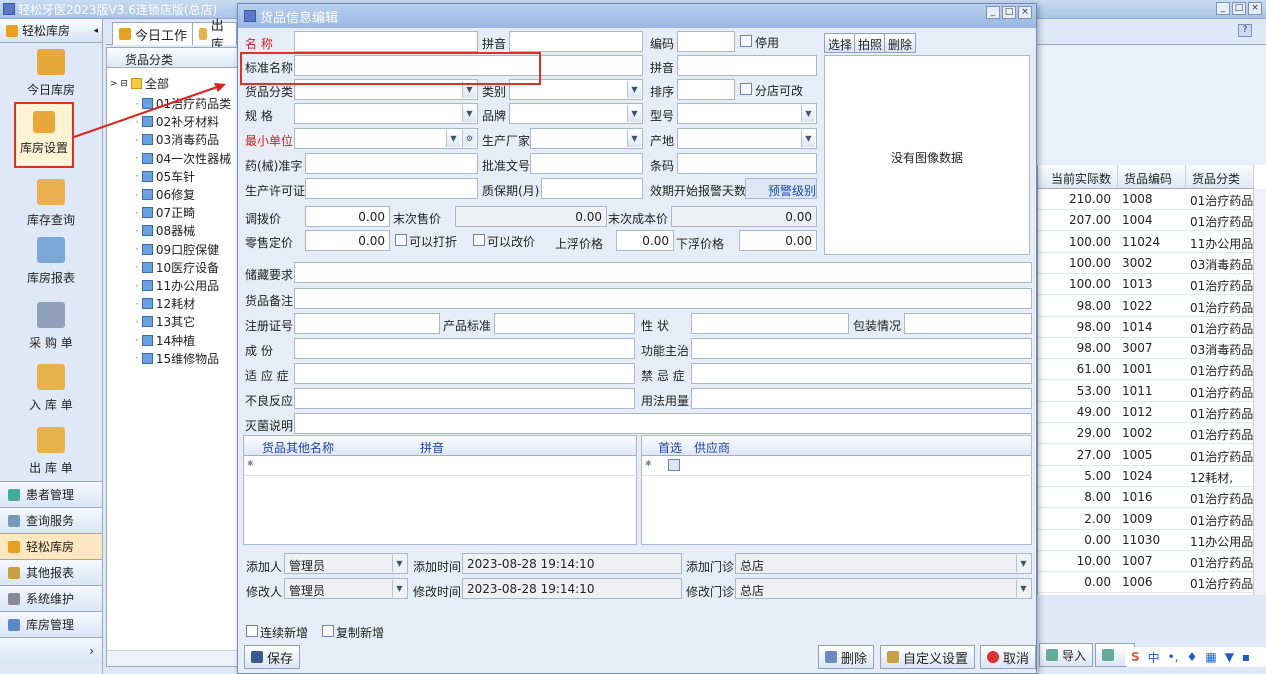  What do you see at coordinates (1152, 412) in the screenshot?
I see `table-row: 49.00 1012 01治疗药品类` at bounding box center [1152, 412].